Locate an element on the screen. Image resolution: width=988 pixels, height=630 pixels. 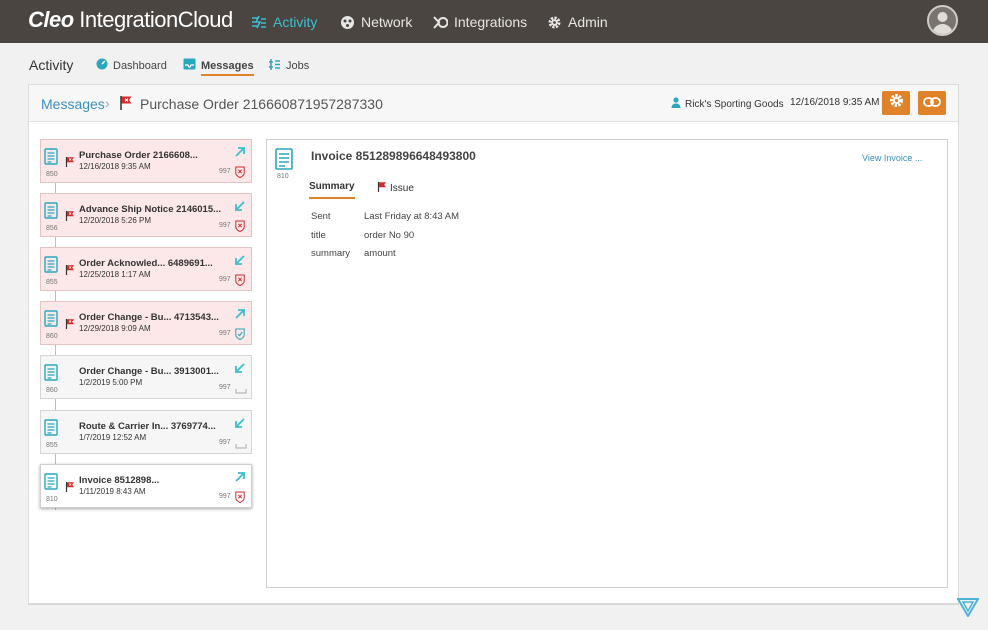
tray-icon is located at coordinates (241, 445).